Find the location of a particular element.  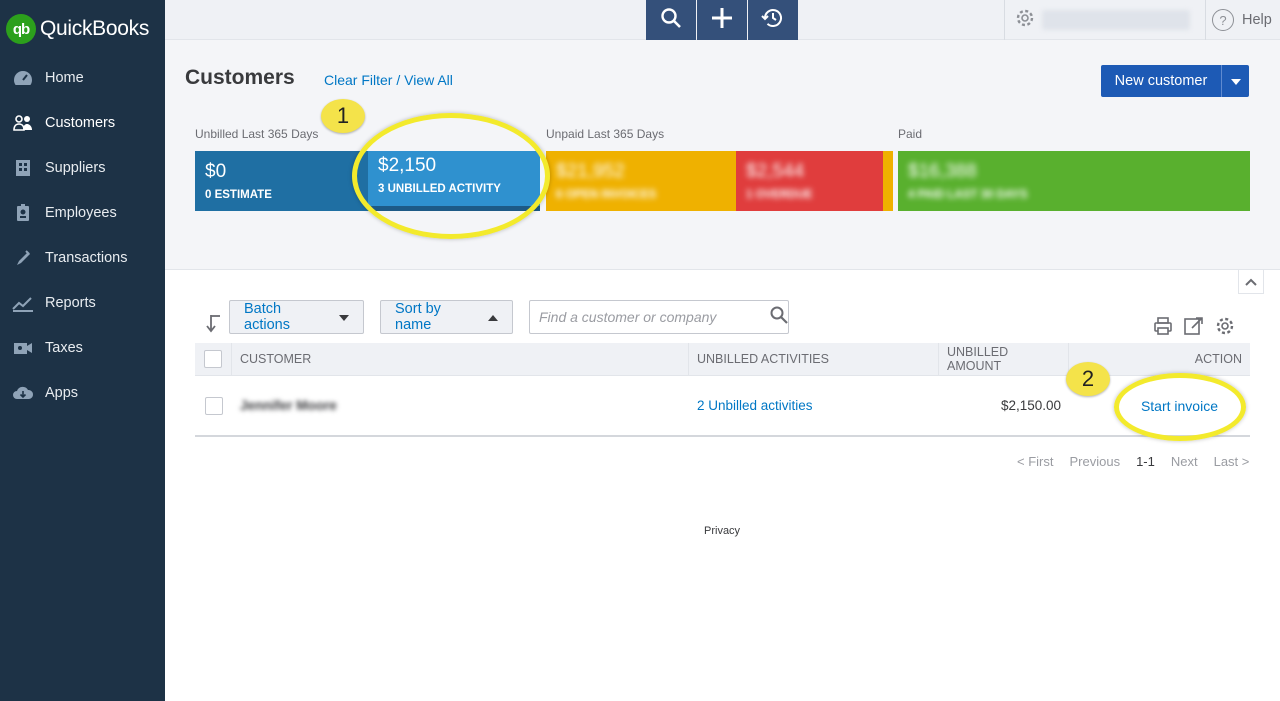

next-page-link: Next is located at coordinates (1184, 461).